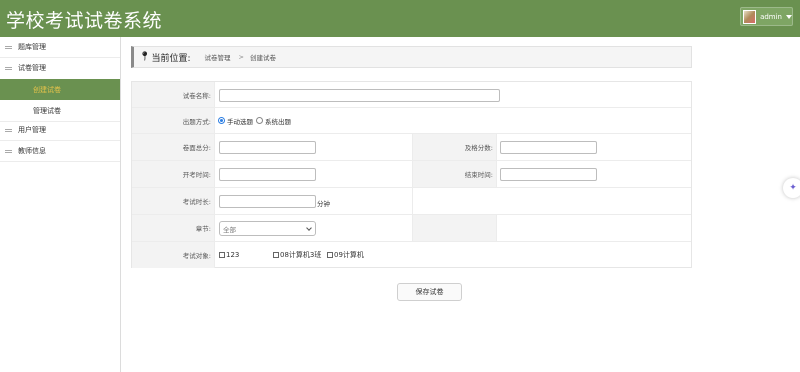 The height and width of the screenshot is (372, 800). Describe the element at coordinates (229, 229) in the screenshot. I see `chapter-select-value: 全部` at that location.